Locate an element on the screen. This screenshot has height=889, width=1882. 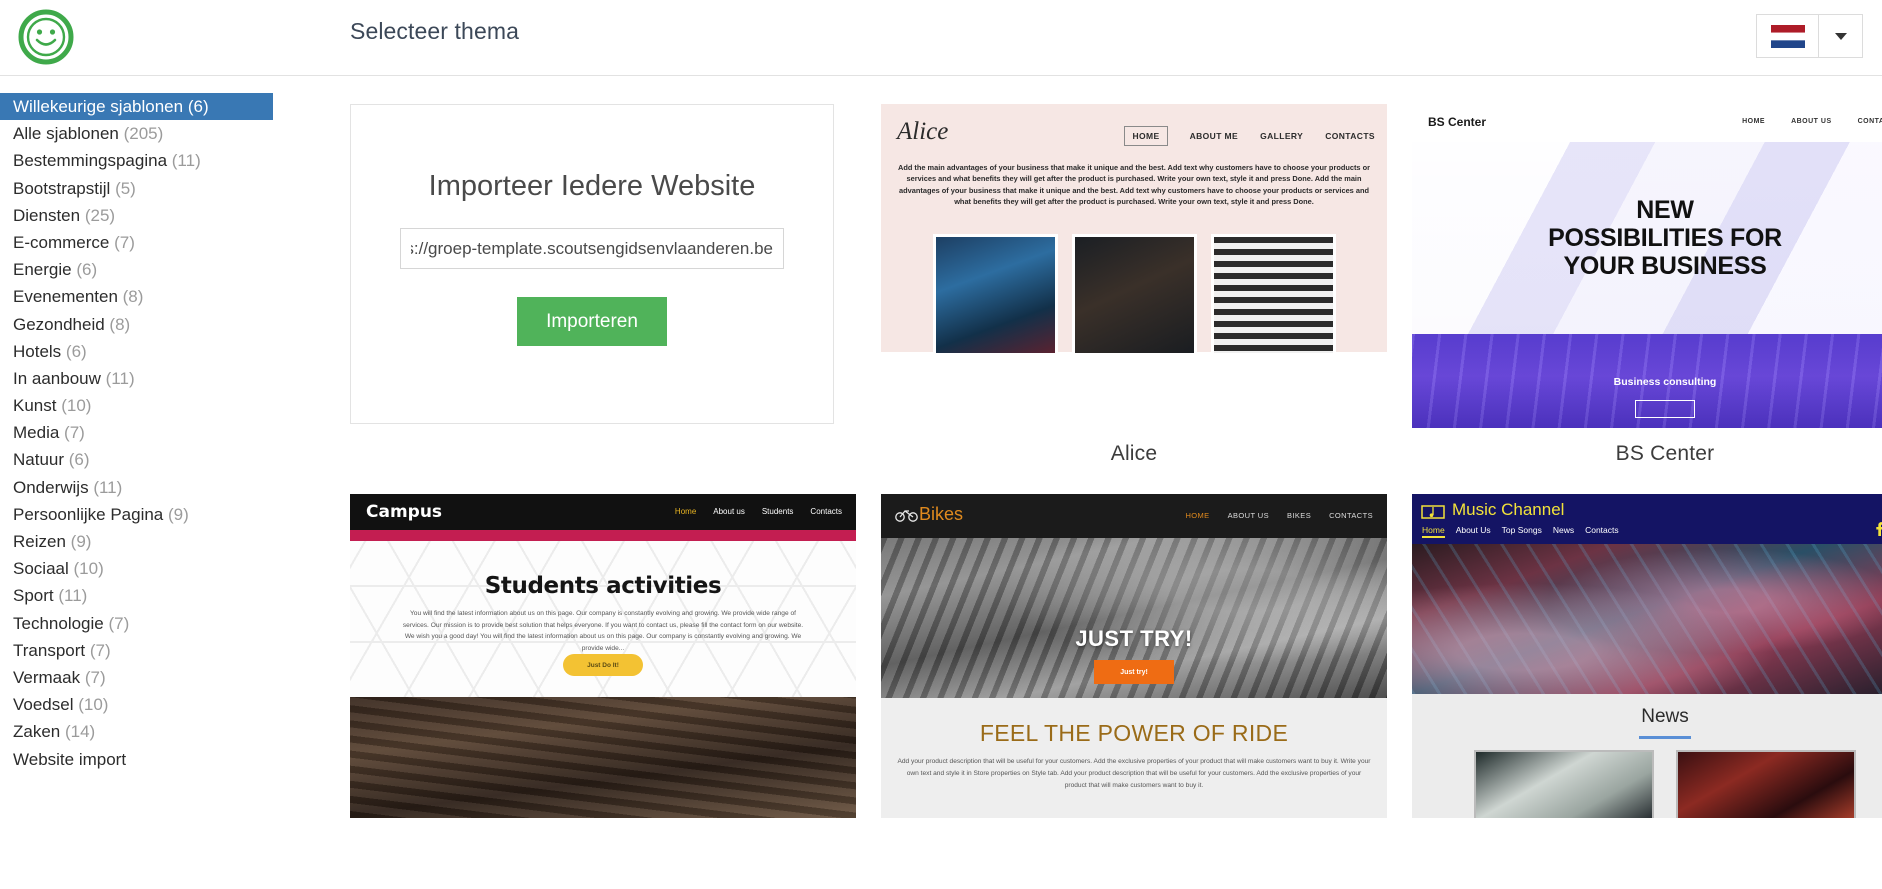
sidebar-item-diensten: Diensten (25) is located at coordinates (137, 215).